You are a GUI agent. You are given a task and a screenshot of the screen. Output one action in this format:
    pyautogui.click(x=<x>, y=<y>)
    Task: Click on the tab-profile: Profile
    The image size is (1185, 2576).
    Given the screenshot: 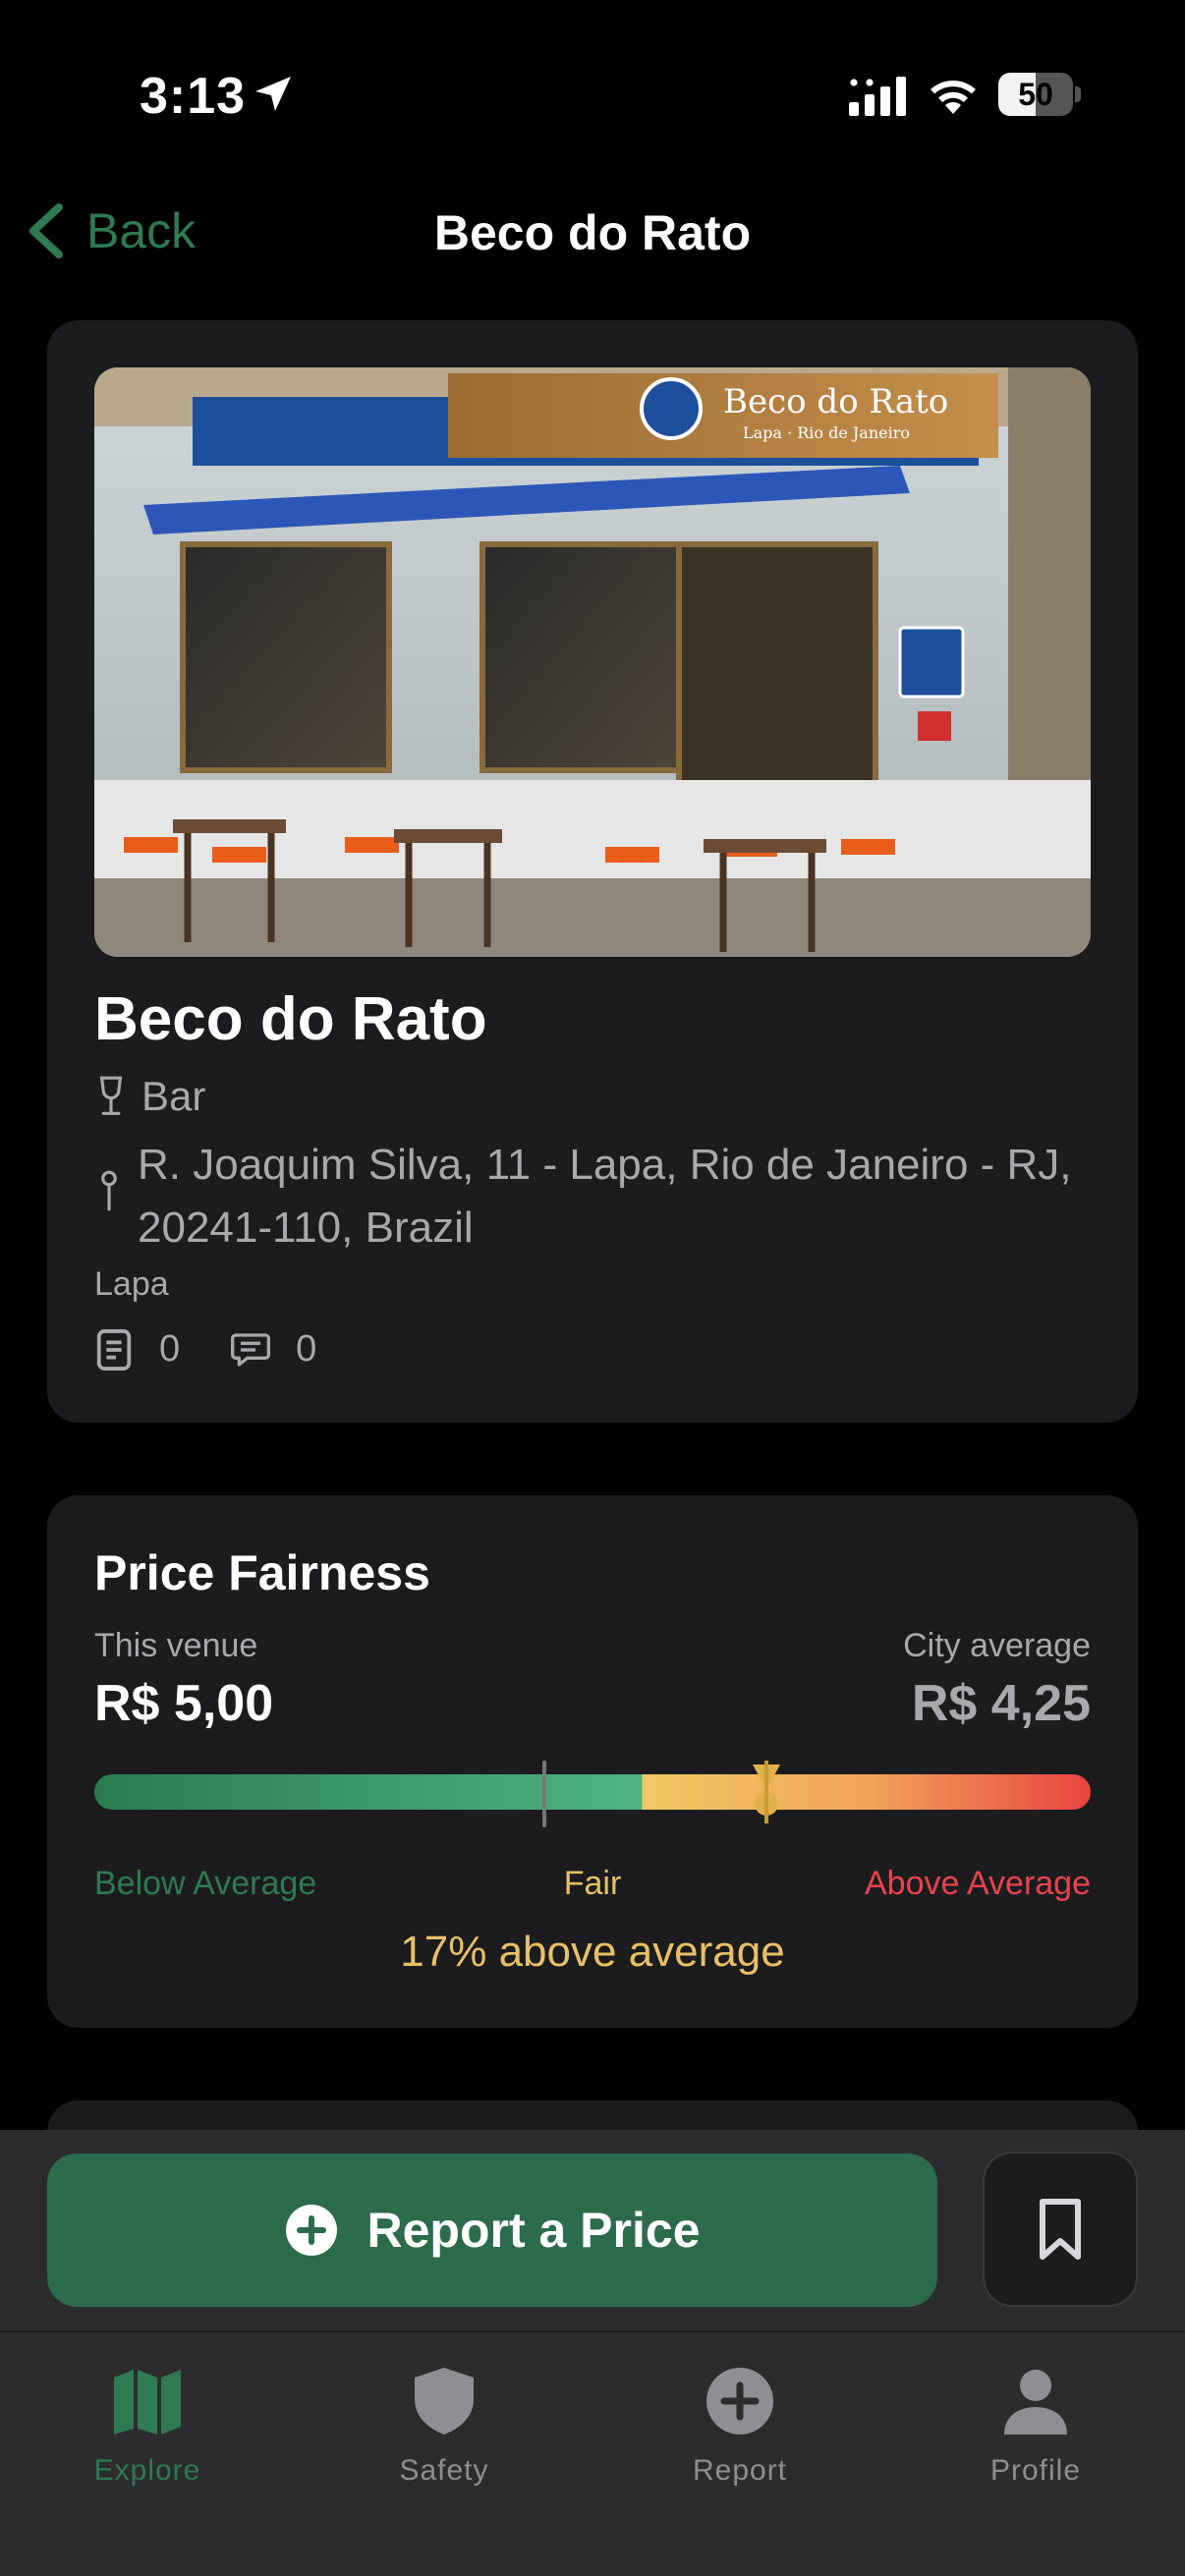 What is the action you would take?
    pyautogui.click(x=1035, y=2430)
    